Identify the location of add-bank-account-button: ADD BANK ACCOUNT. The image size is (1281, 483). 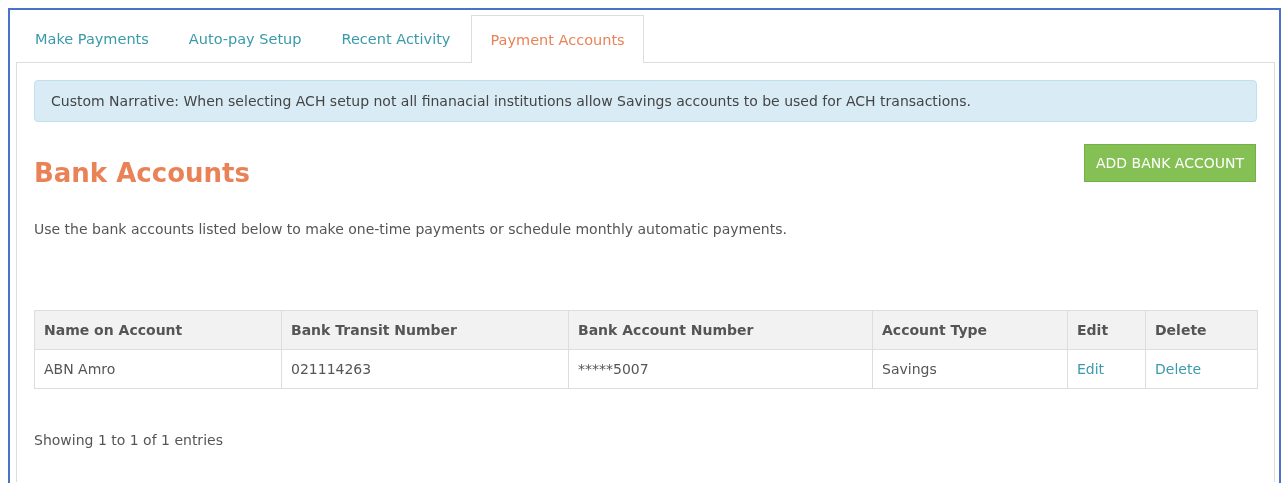
(1169, 163).